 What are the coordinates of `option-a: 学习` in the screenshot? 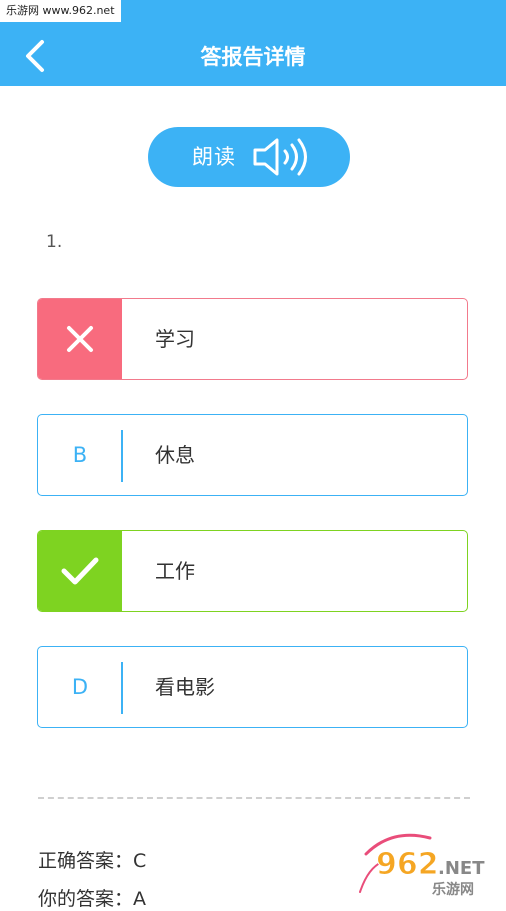 It's located at (252, 339).